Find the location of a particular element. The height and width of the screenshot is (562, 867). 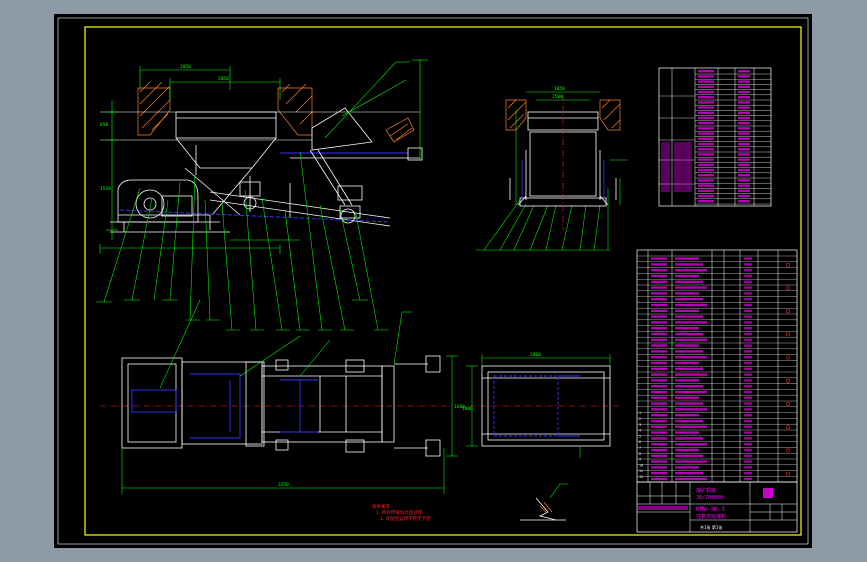

title-block-model: KMW-3K.3 is located at coordinates (710, 509).